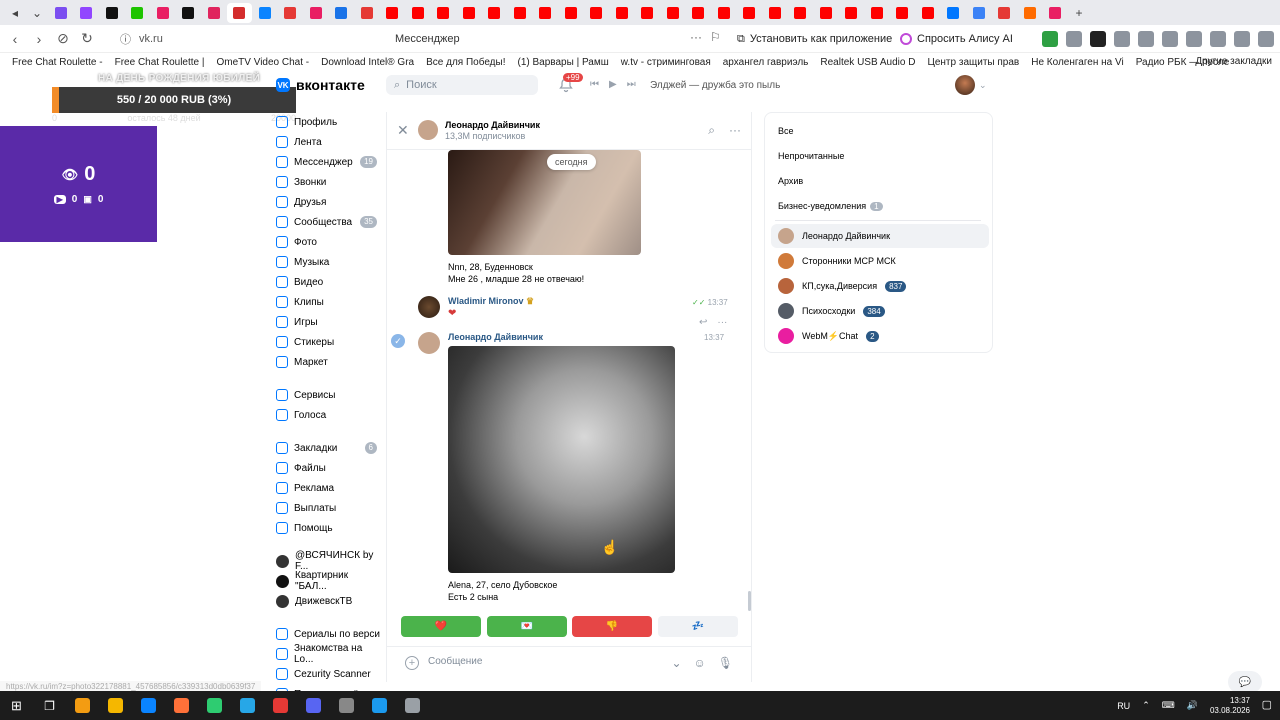  Describe the element at coordinates (814, 39) in the screenshot. I see `install-app-button: ⧉ Установить как приложение` at that location.